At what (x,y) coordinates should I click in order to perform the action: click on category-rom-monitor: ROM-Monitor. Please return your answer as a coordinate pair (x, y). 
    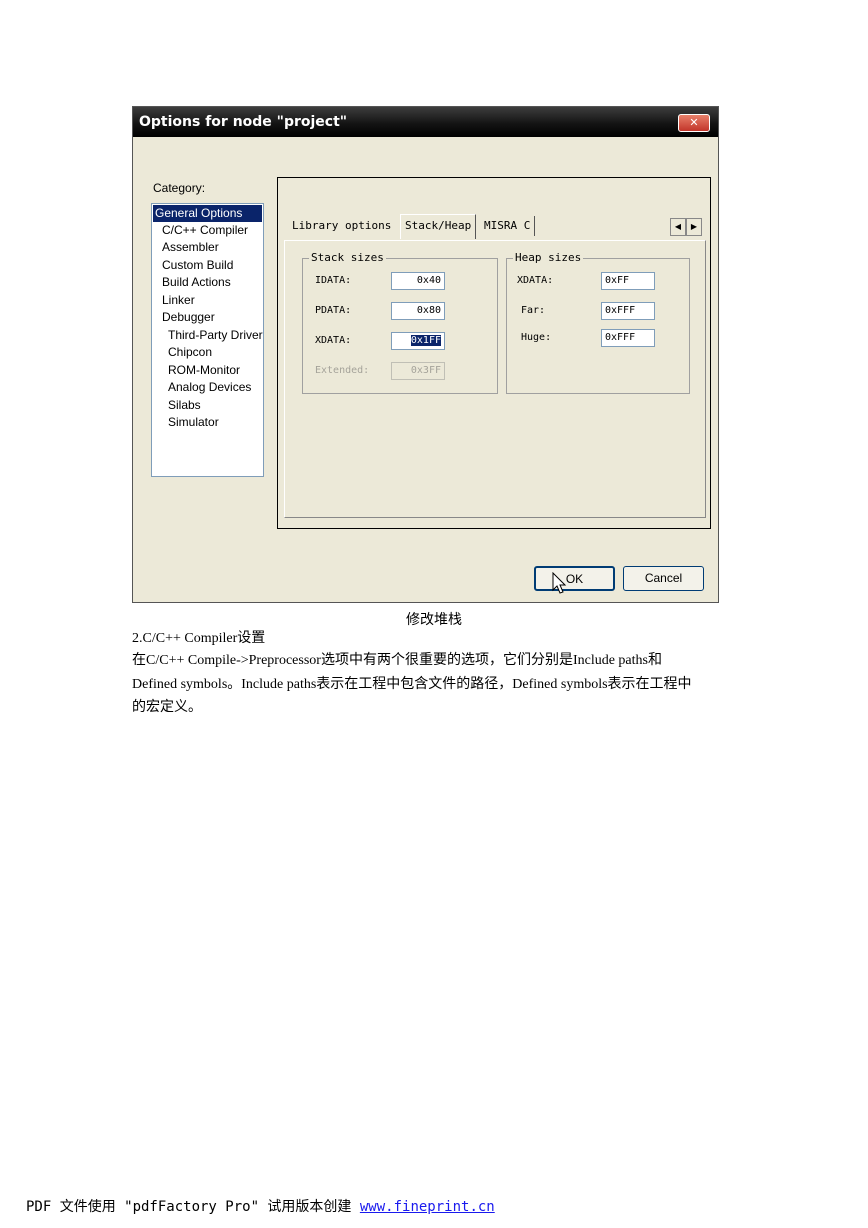
    Looking at the image, I should click on (204, 370).